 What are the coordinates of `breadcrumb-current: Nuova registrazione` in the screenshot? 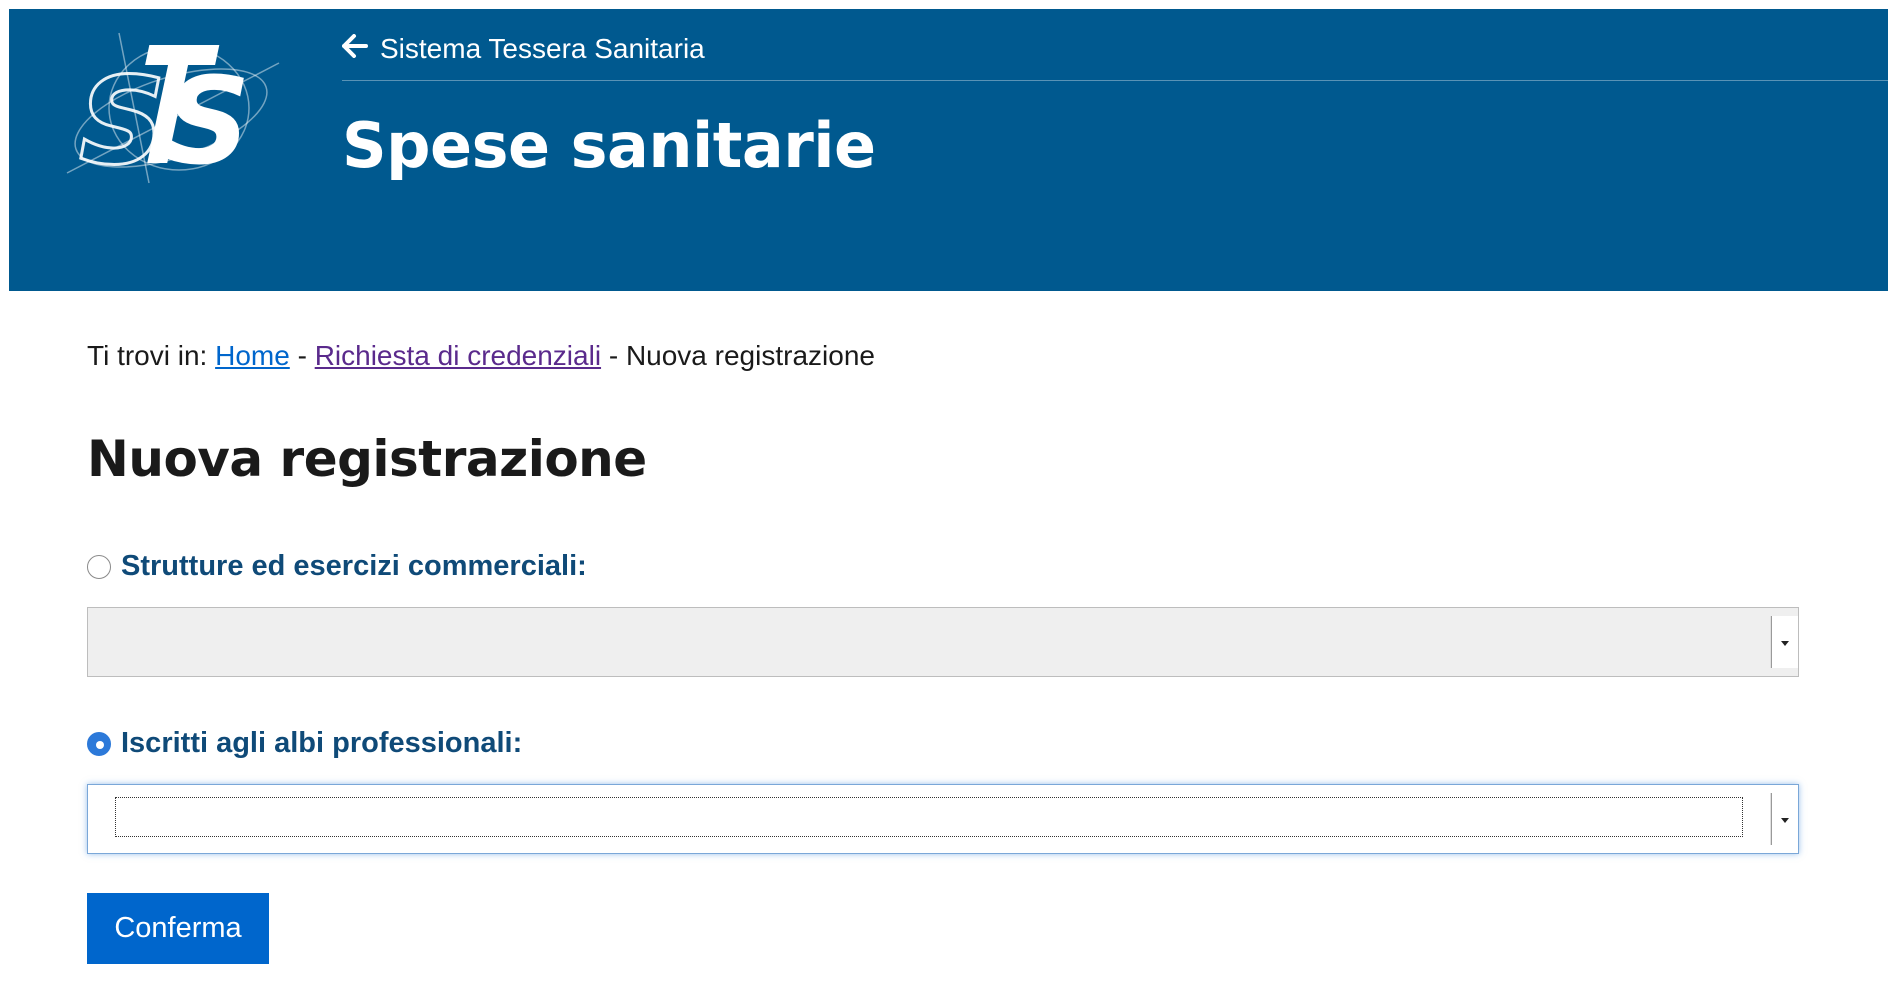 It's located at (750, 355).